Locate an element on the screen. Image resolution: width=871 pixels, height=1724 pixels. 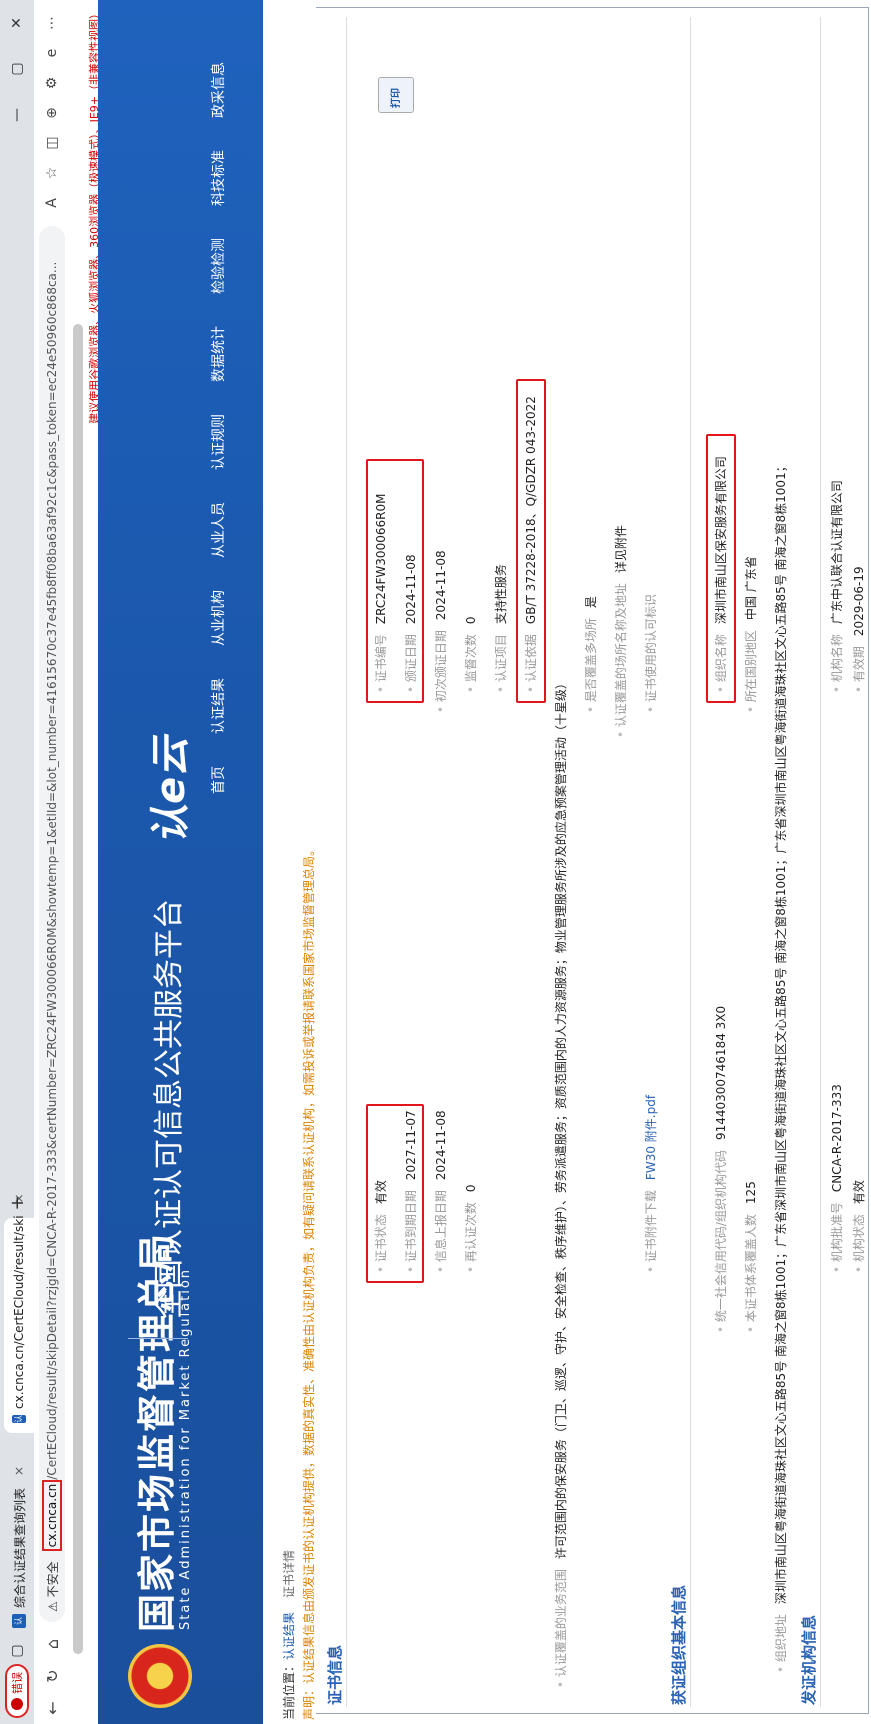
extensions-icon: ⚙ is located at coordinates (52, 83).